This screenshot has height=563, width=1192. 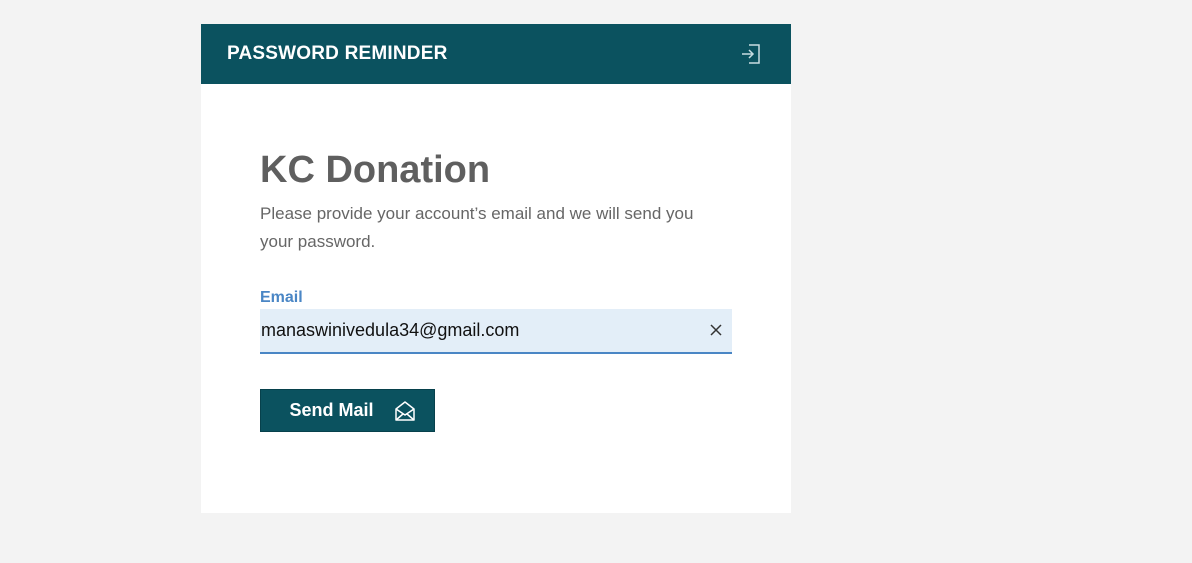 I want to click on send-mail-label: Send Mail, so click(x=331, y=410).